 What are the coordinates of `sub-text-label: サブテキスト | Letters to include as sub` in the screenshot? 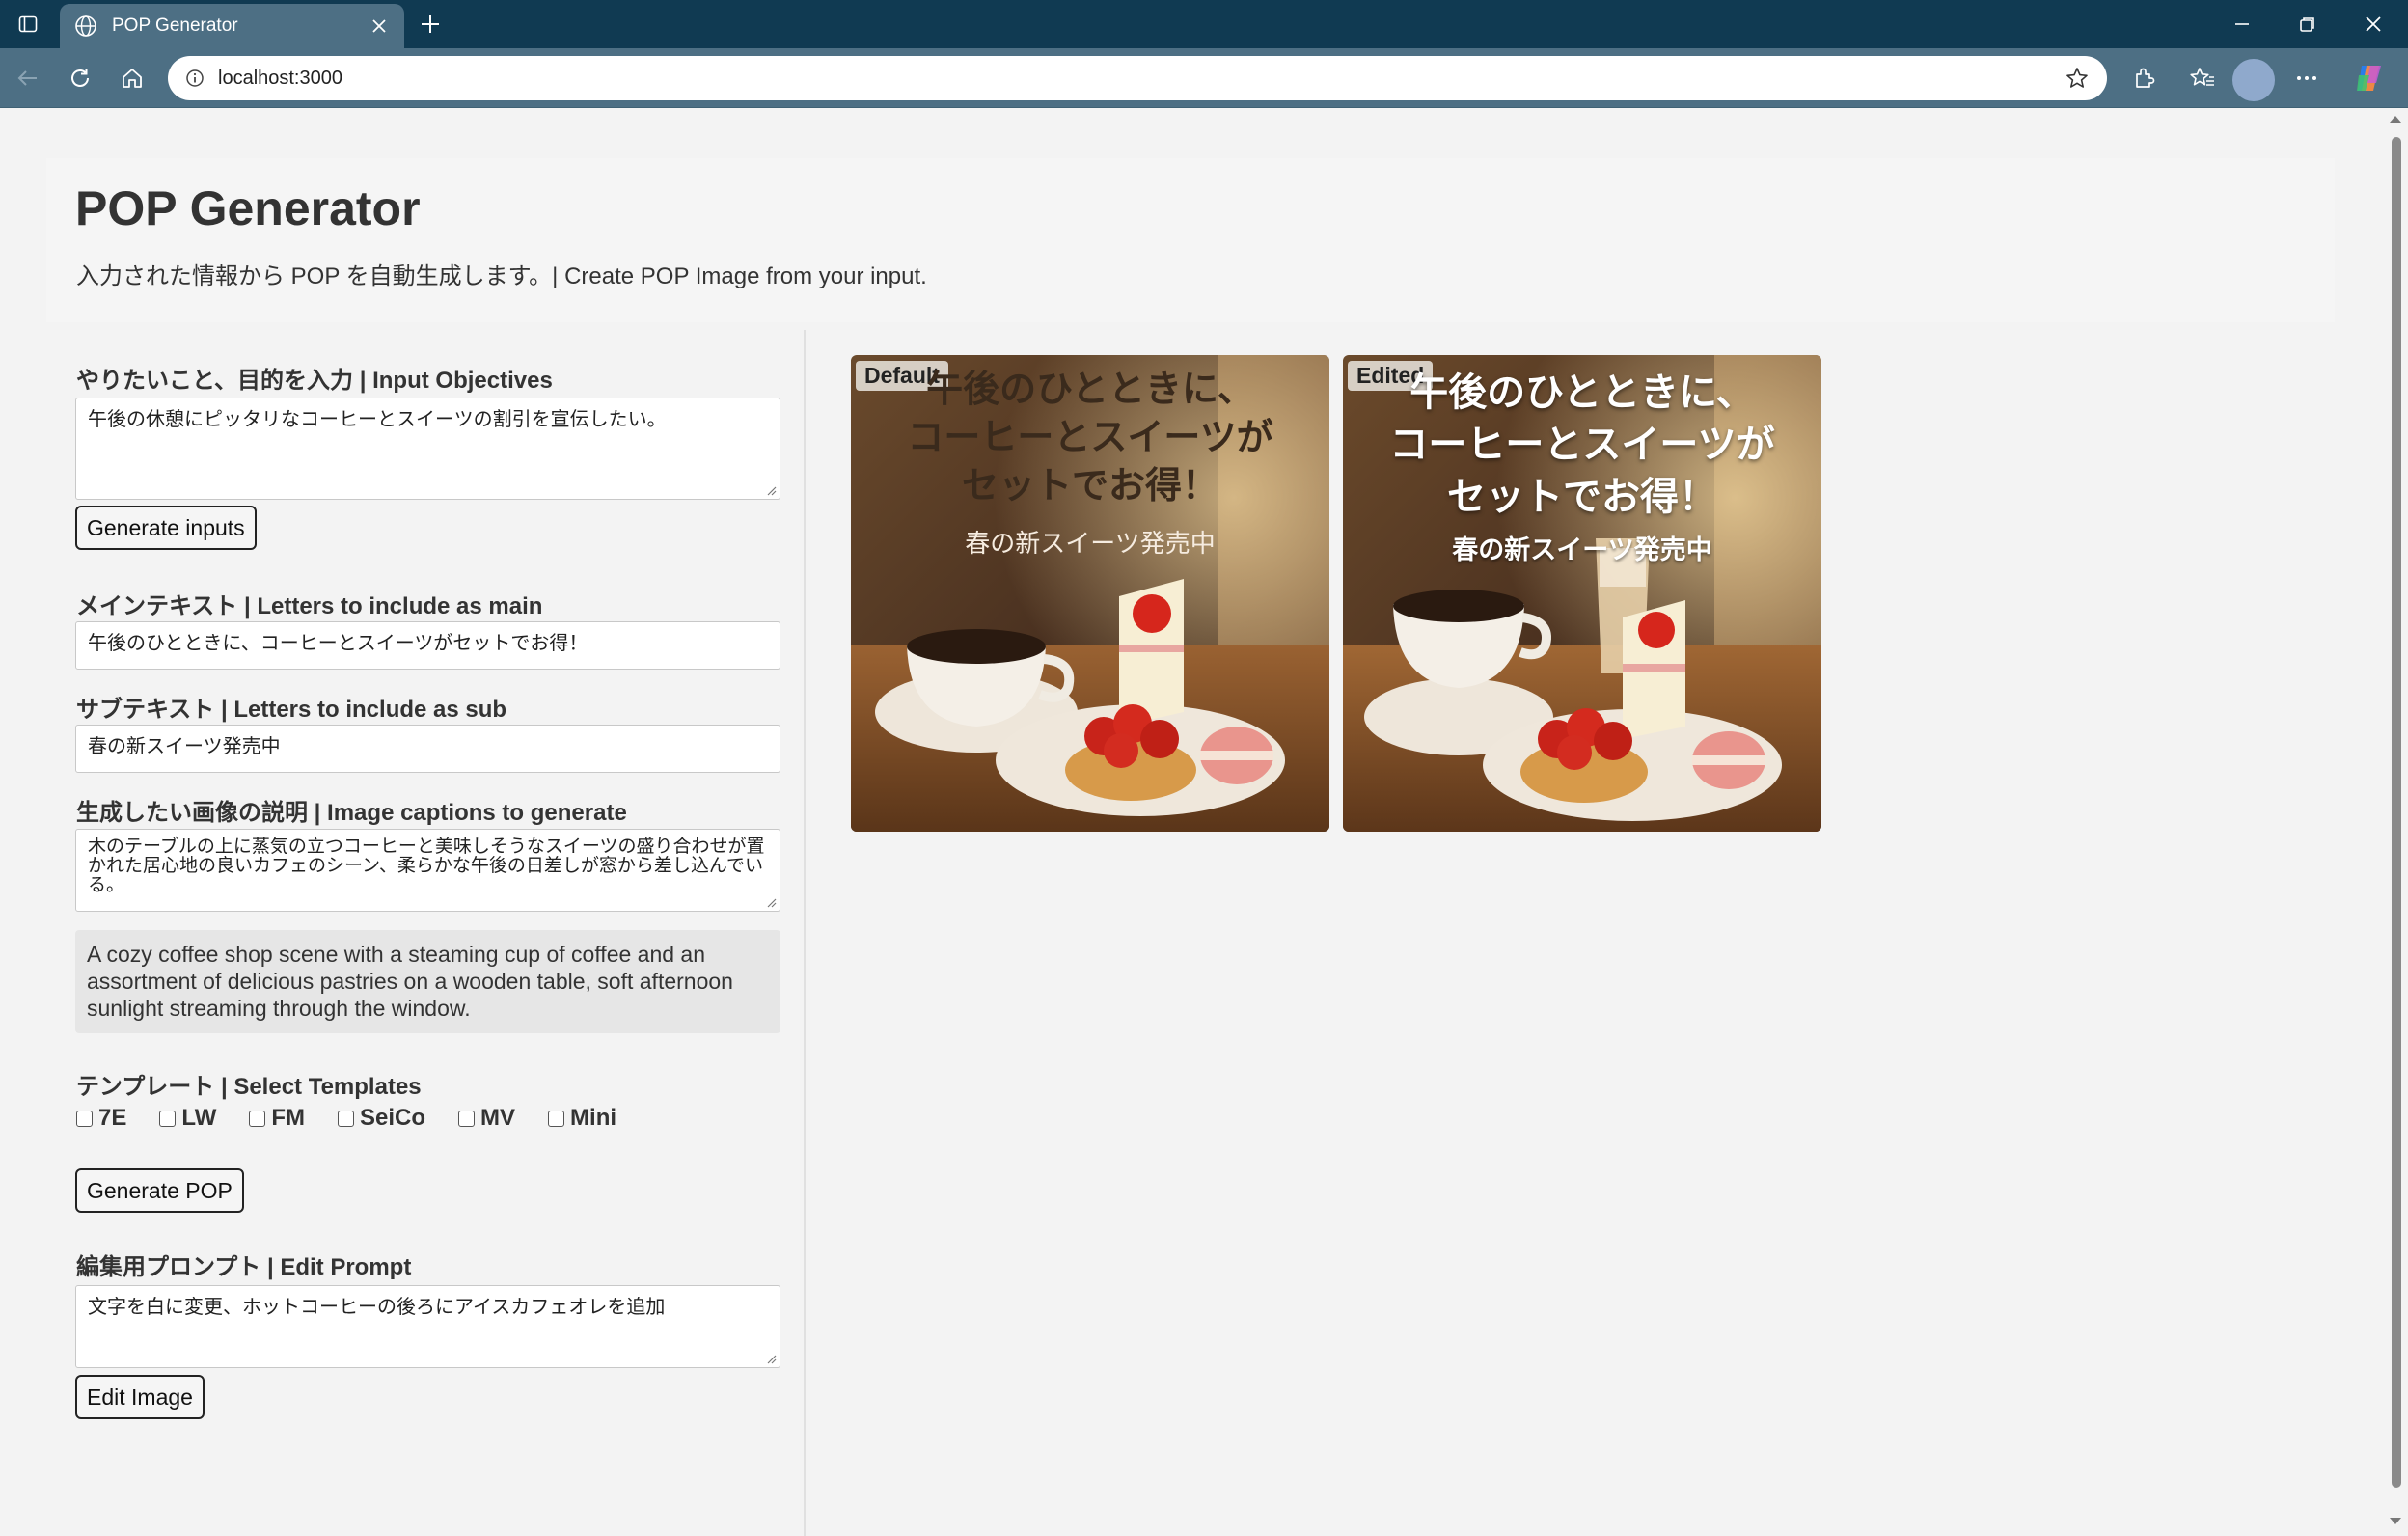 It's located at (291, 710).